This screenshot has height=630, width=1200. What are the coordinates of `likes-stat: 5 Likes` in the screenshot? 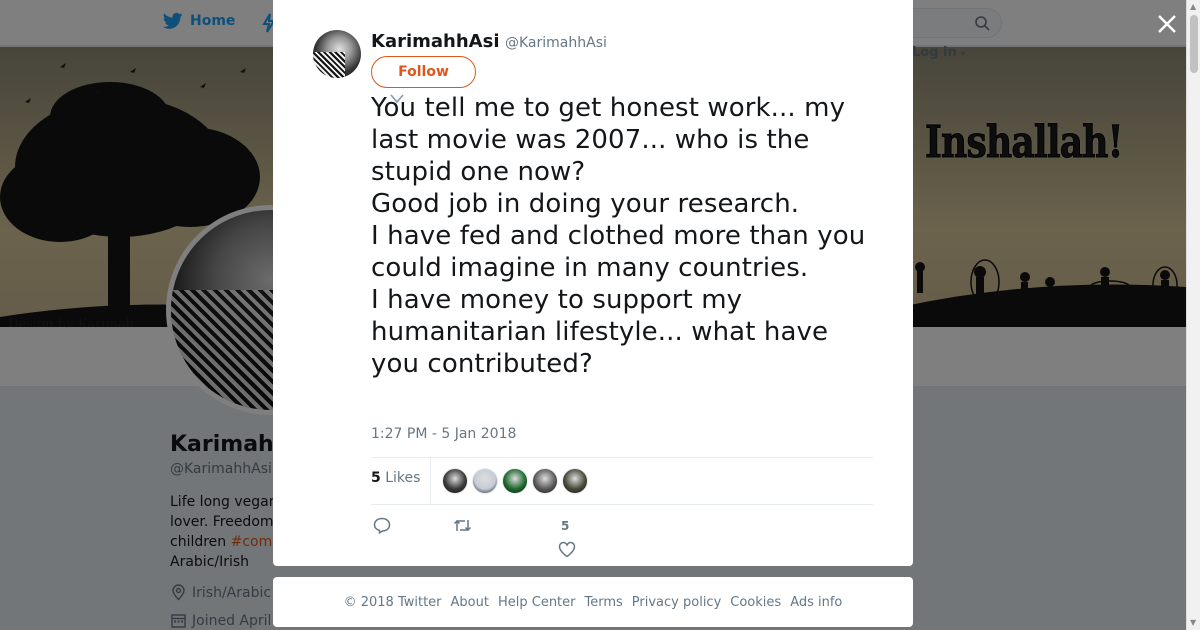 It's located at (395, 478).